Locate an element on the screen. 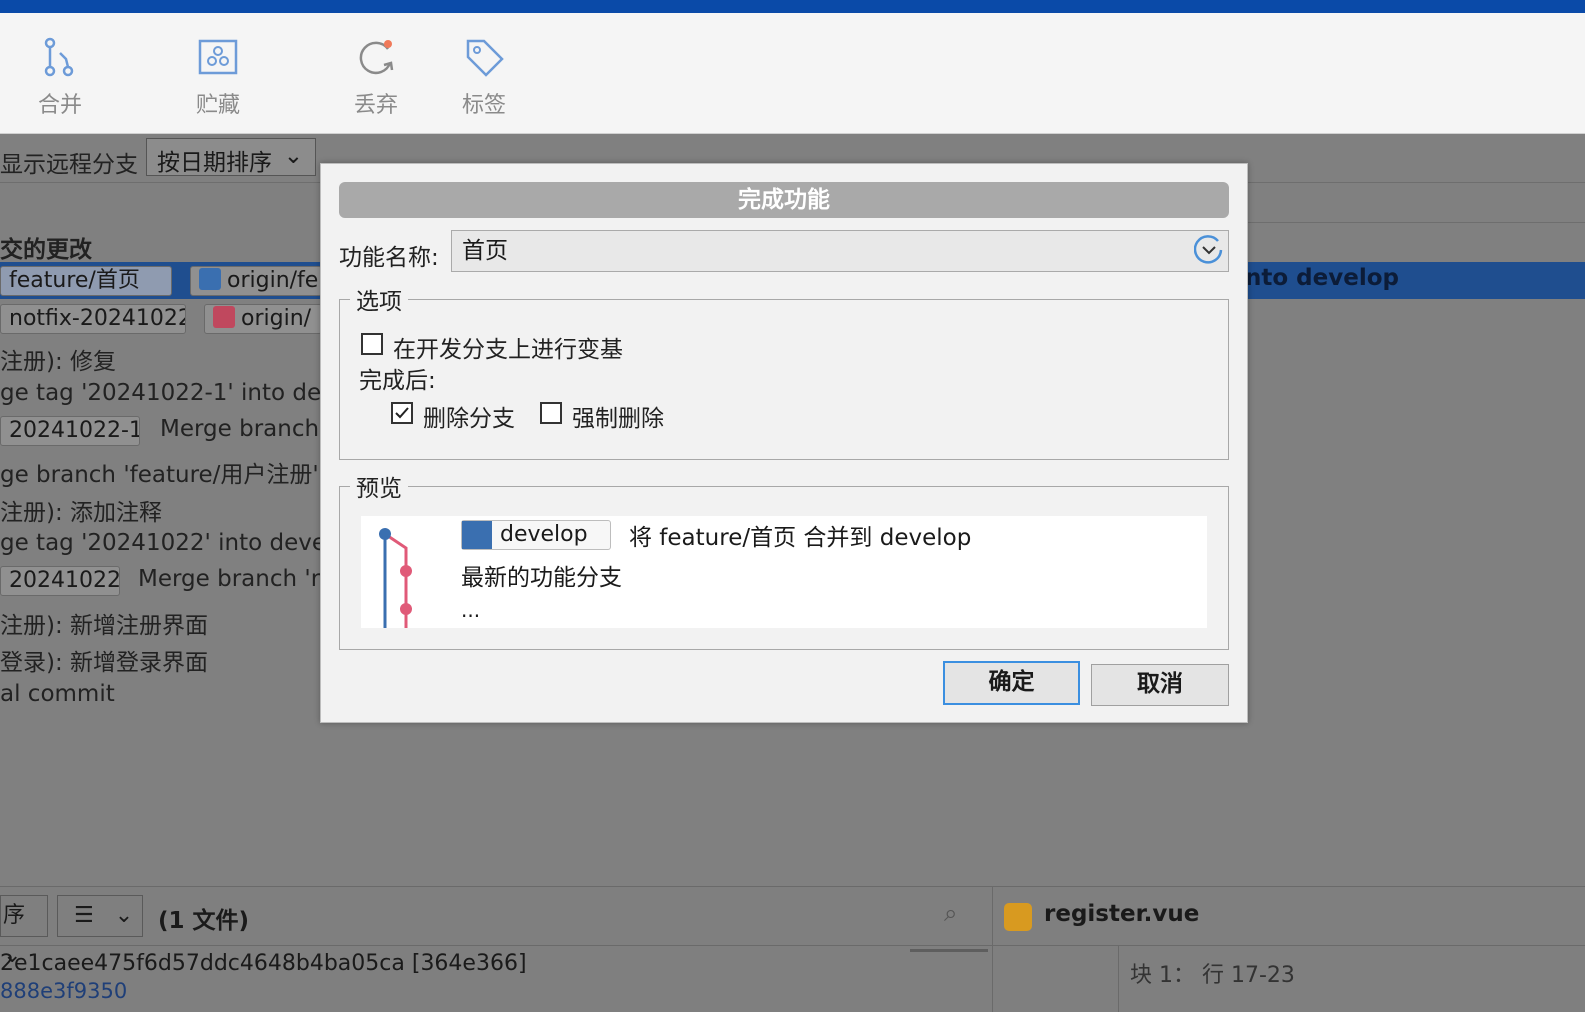  stash-button: 贮藏 is located at coordinates (218, 77).